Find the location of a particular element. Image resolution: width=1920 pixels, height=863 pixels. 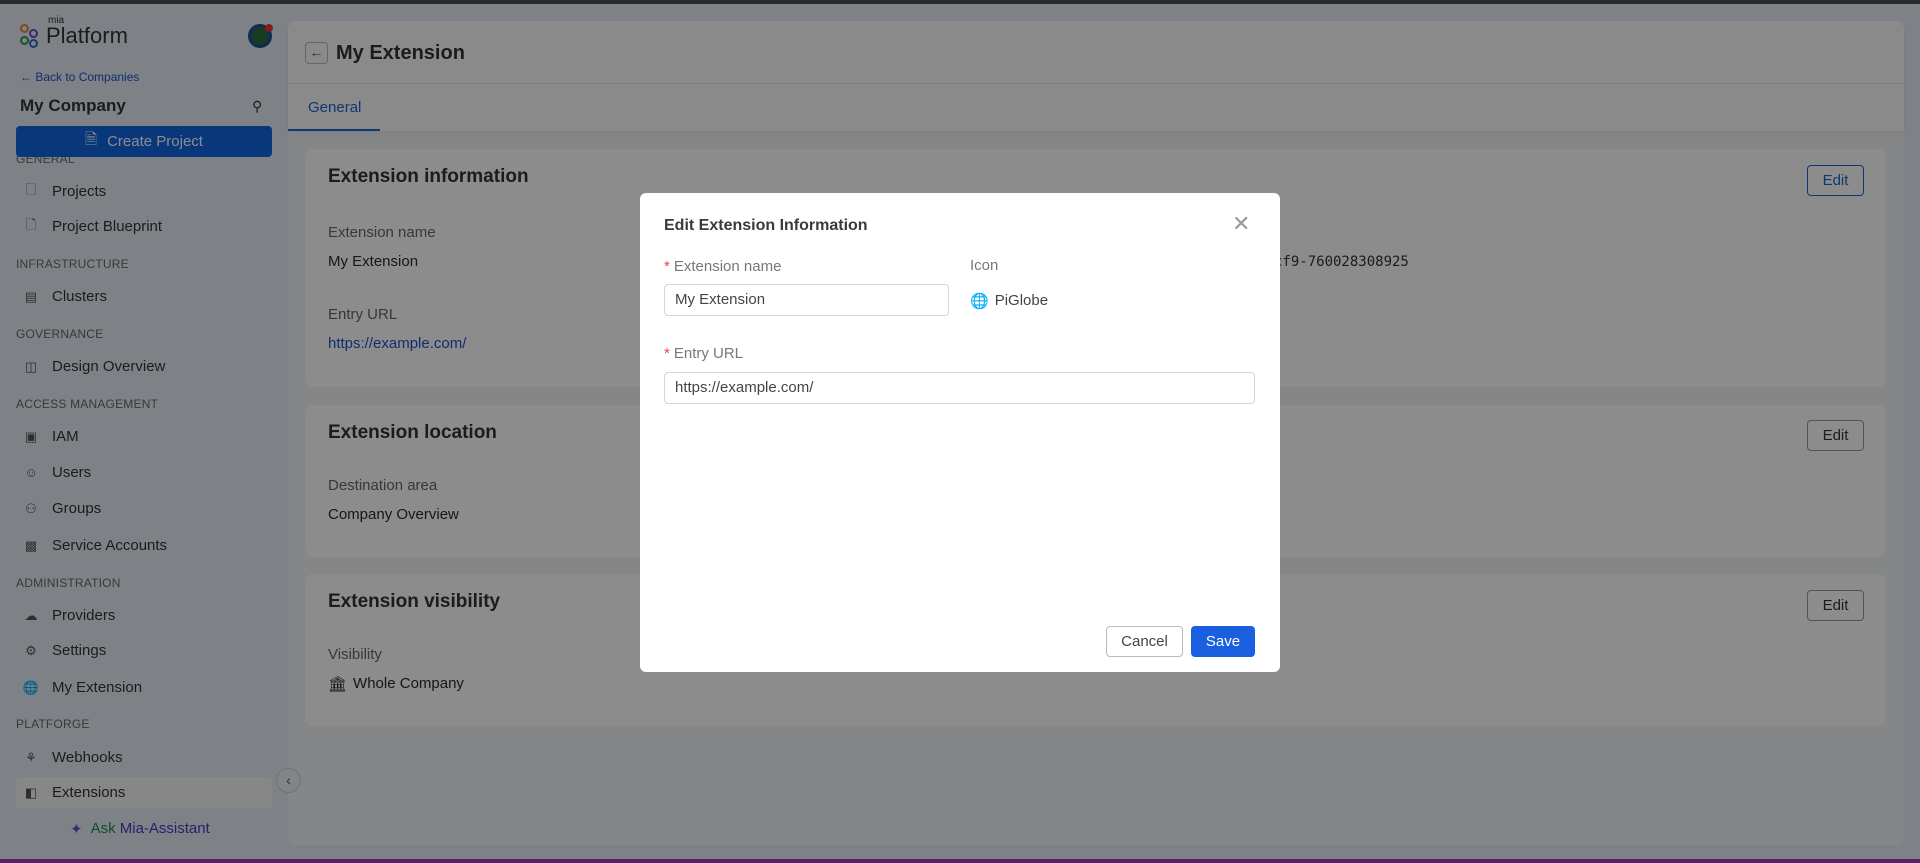

icon-selector: 🌐 PiGlobe is located at coordinates (1009, 301).